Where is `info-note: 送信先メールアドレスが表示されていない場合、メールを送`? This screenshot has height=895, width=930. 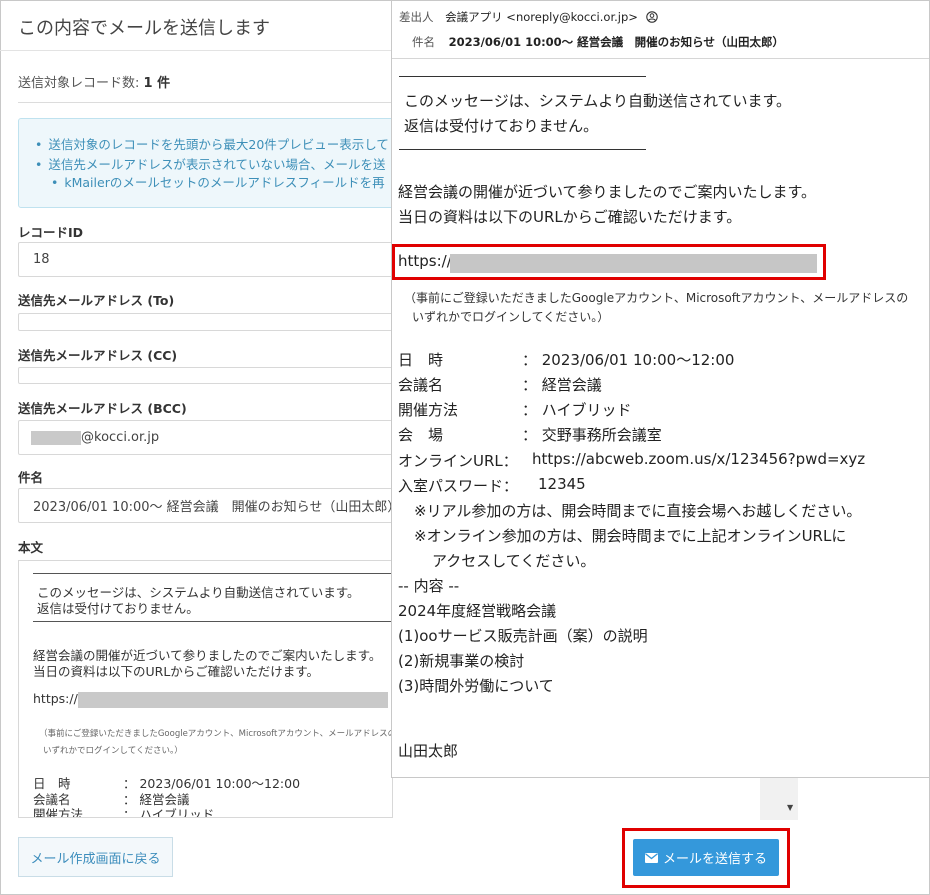
info-note: 送信先メールアドレスが表示されていない場合、メールを送 is located at coordinates (216, 165).